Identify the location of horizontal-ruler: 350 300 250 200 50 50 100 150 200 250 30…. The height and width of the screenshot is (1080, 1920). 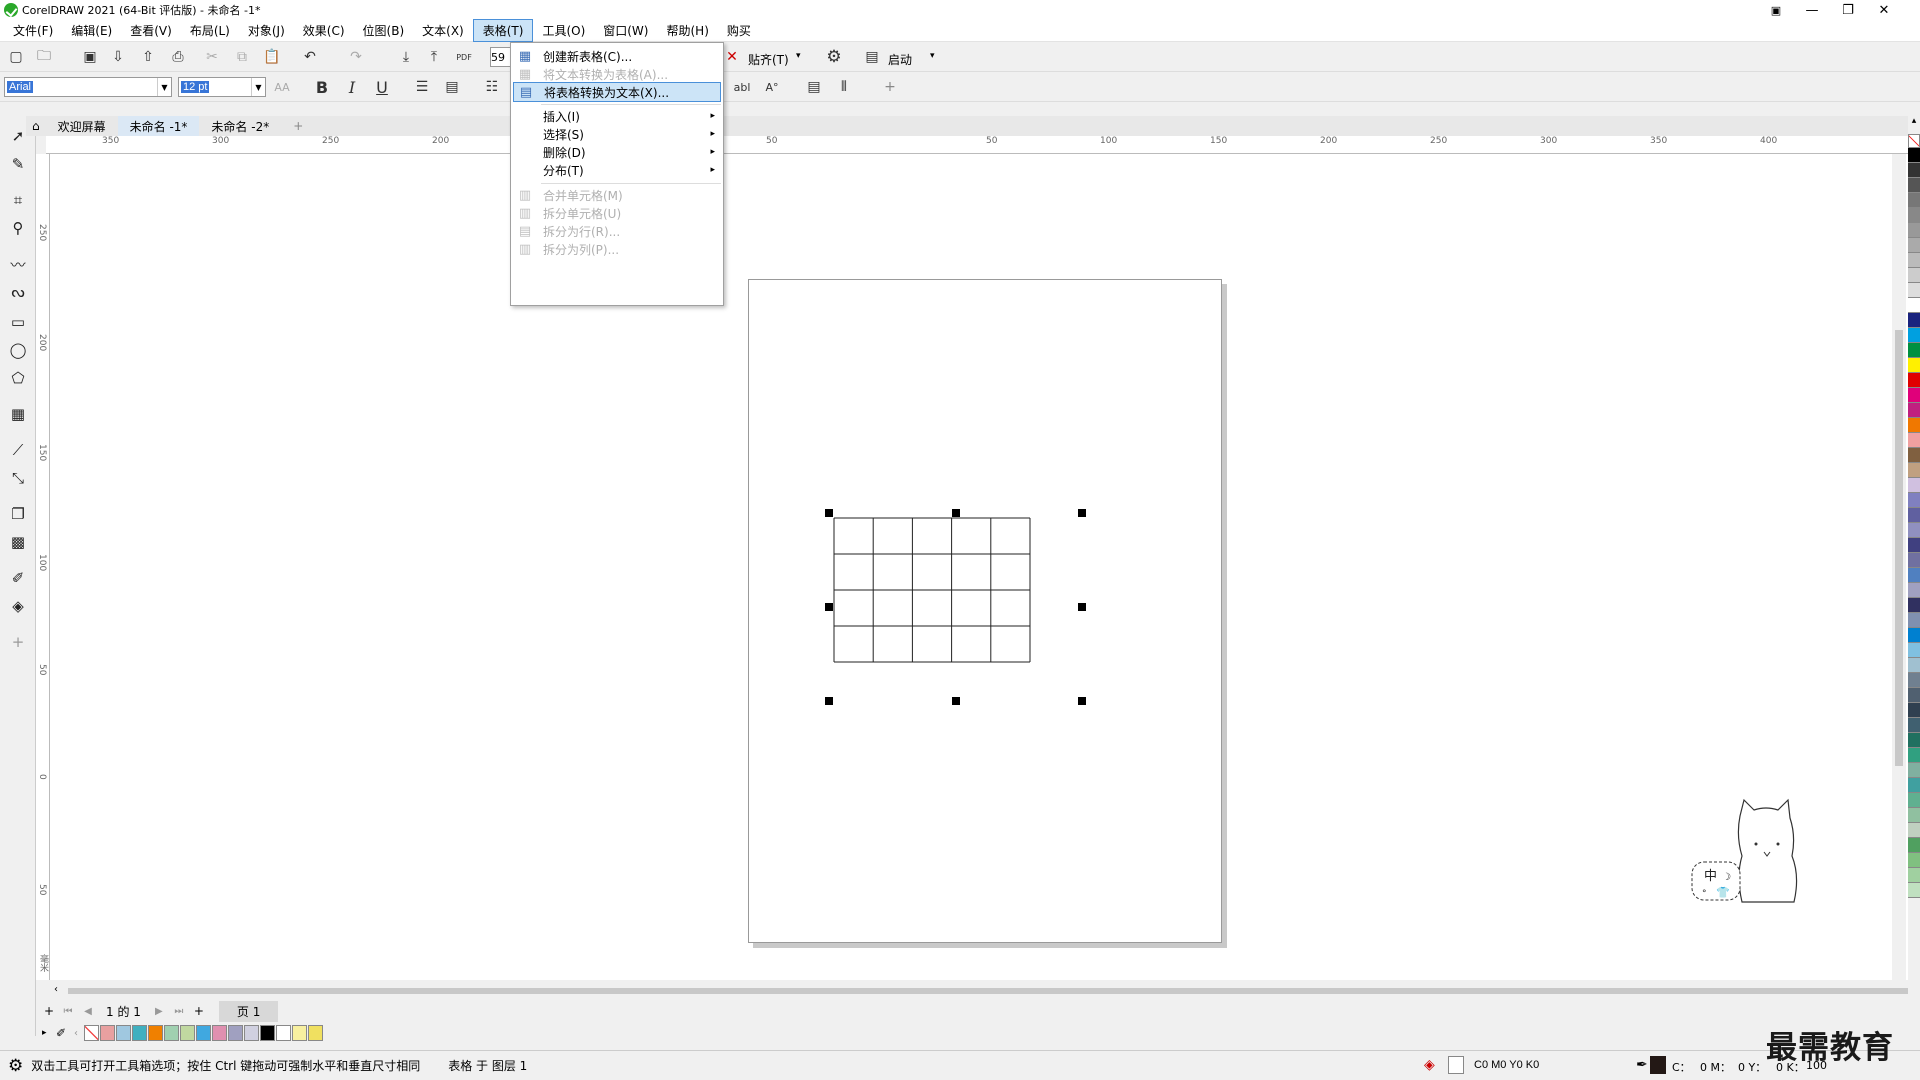
(977, 145).